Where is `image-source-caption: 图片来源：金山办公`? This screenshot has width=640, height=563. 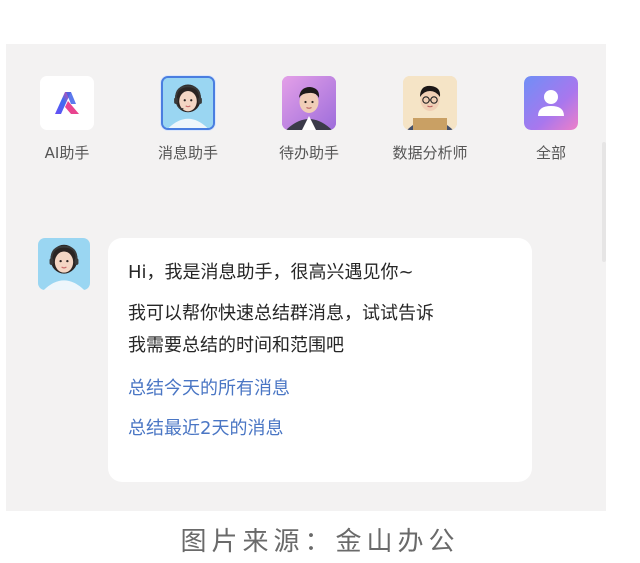 image-source-caption: 图片来源：金山办公 is located at coordinates (320, 542).